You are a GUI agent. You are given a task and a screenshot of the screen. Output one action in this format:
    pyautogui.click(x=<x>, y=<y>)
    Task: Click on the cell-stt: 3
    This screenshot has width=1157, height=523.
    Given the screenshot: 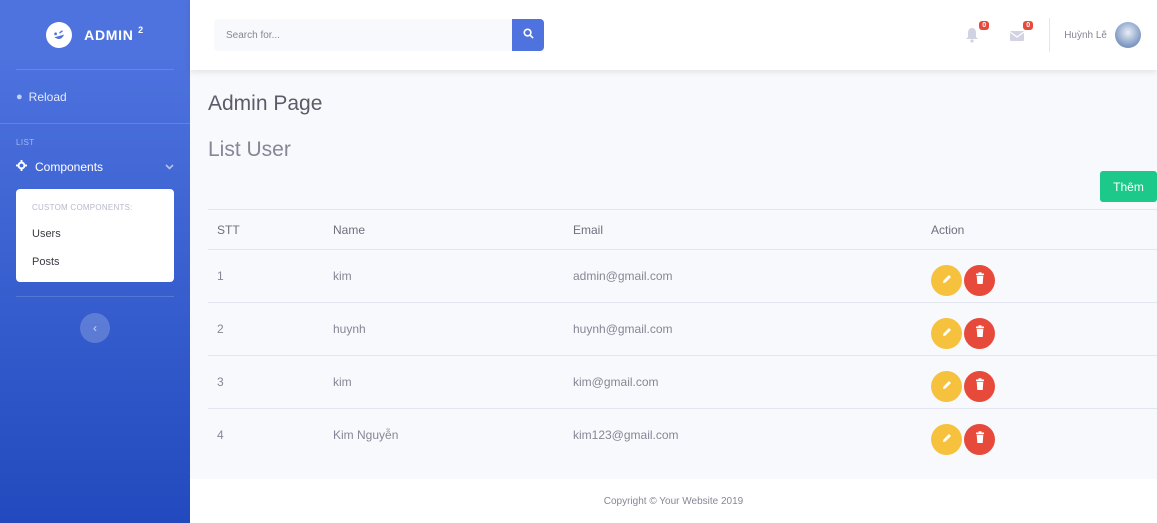 What is the action you would take?
    pyautogui.click(x=266, y=382)
    